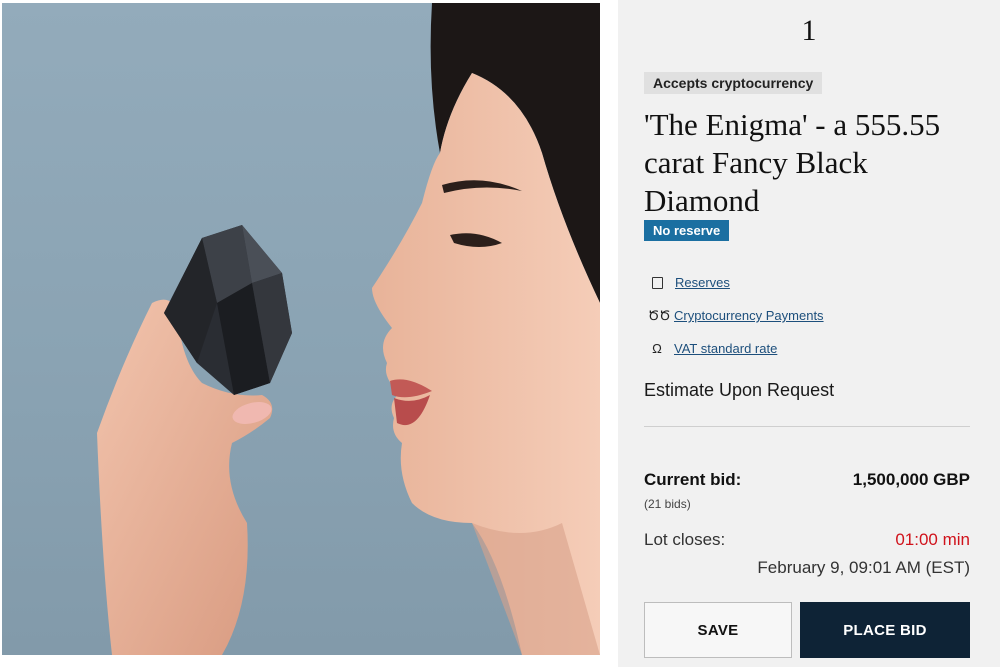 Image resolution: width=1000 pixels, height=667 pixels. I want to click on save-button: SAVE, so click(718, 630).